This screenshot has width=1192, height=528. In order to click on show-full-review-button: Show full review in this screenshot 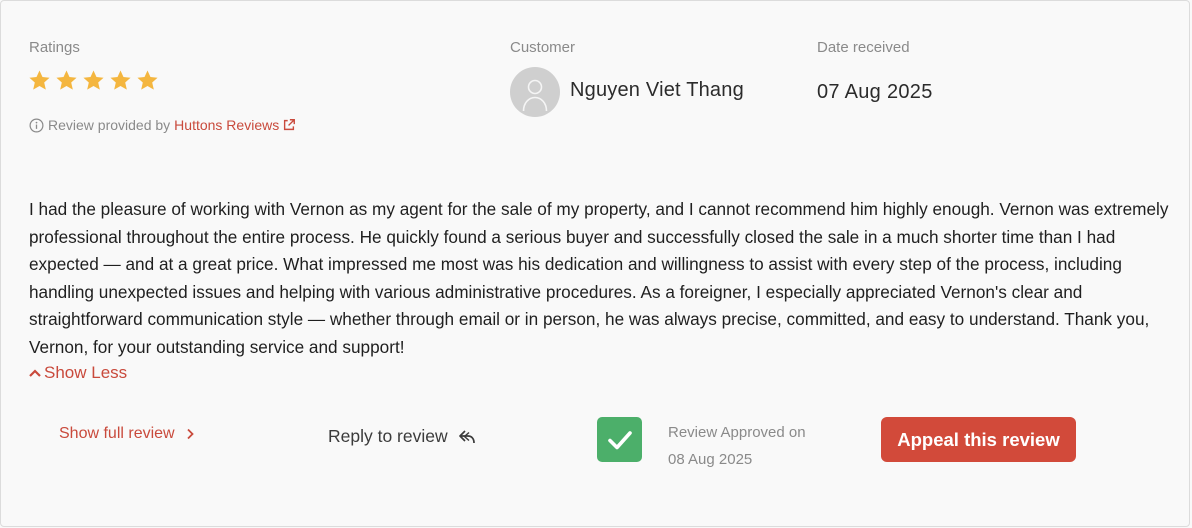, I will do `click(127, 434)`.